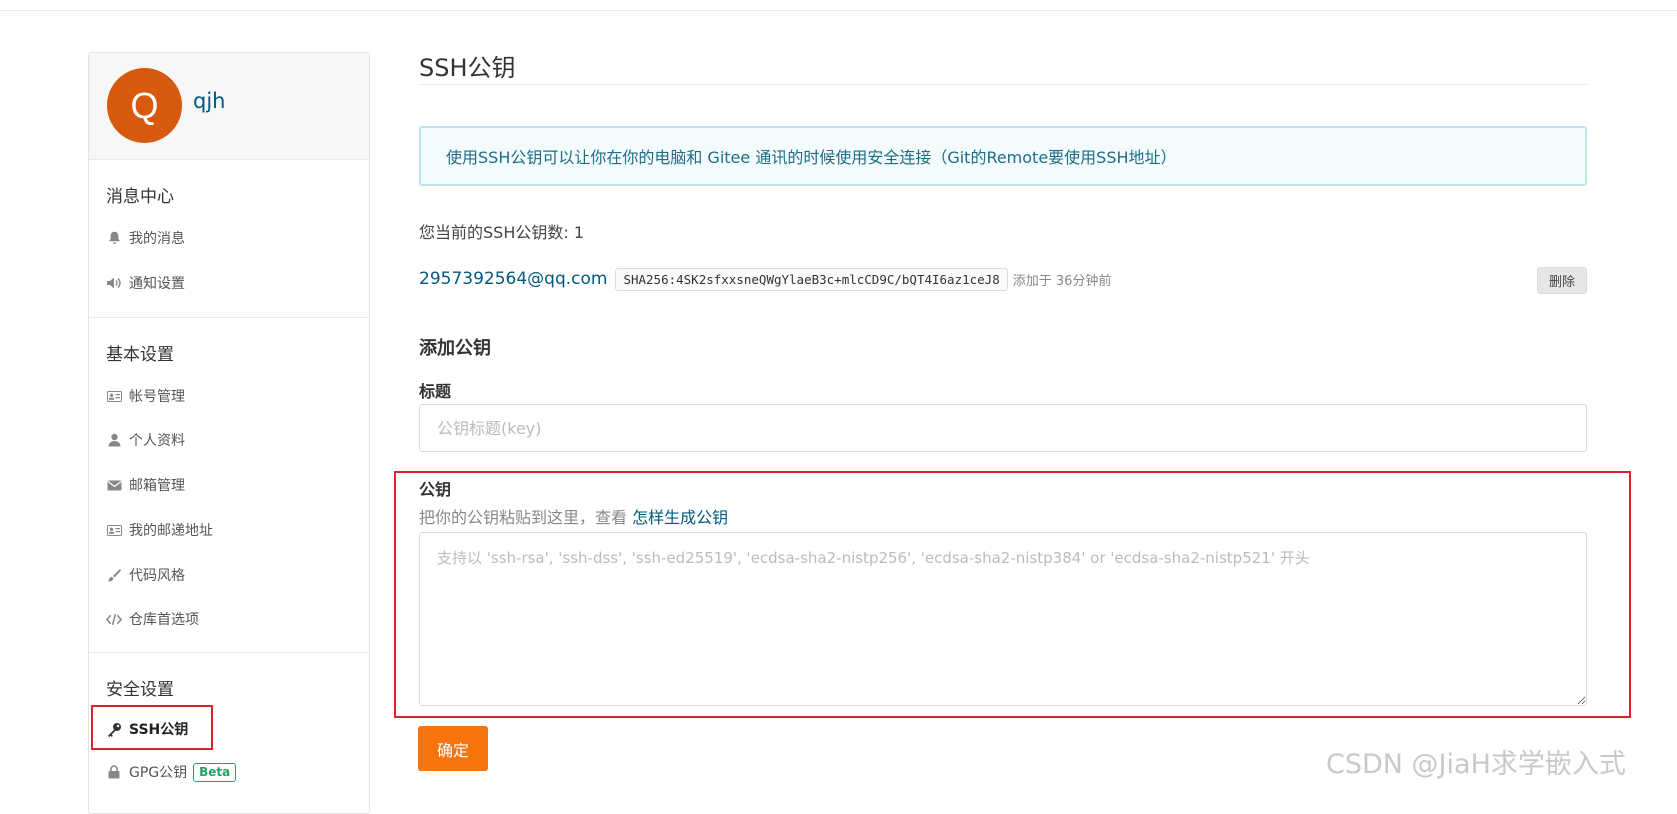 This screenshot has width=1677, height=814. I want to click on lock-icon, so click(114, 772).